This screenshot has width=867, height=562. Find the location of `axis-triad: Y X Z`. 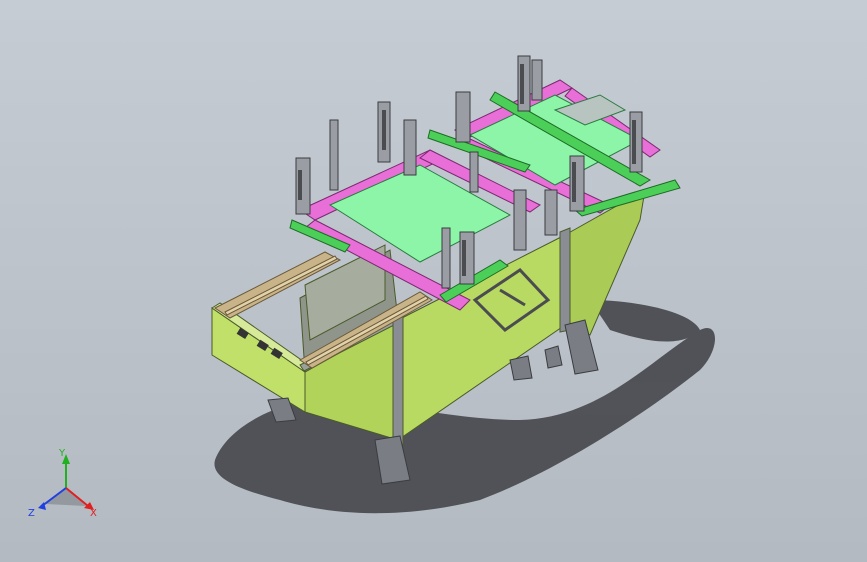

axis-triad: Y X Z is located at coordinates (66, 488).